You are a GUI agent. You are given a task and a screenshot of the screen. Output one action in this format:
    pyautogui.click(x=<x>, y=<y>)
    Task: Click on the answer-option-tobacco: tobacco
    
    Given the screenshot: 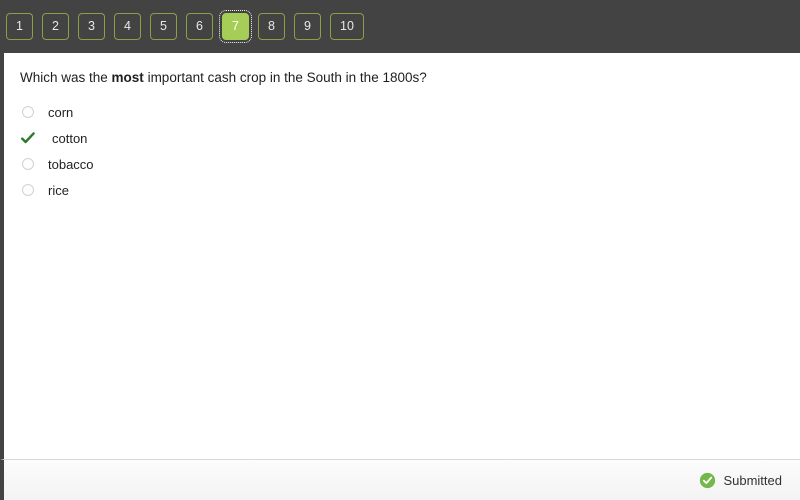 What is the action you would take?
    pyautogui.click(x=402, y=164)
    